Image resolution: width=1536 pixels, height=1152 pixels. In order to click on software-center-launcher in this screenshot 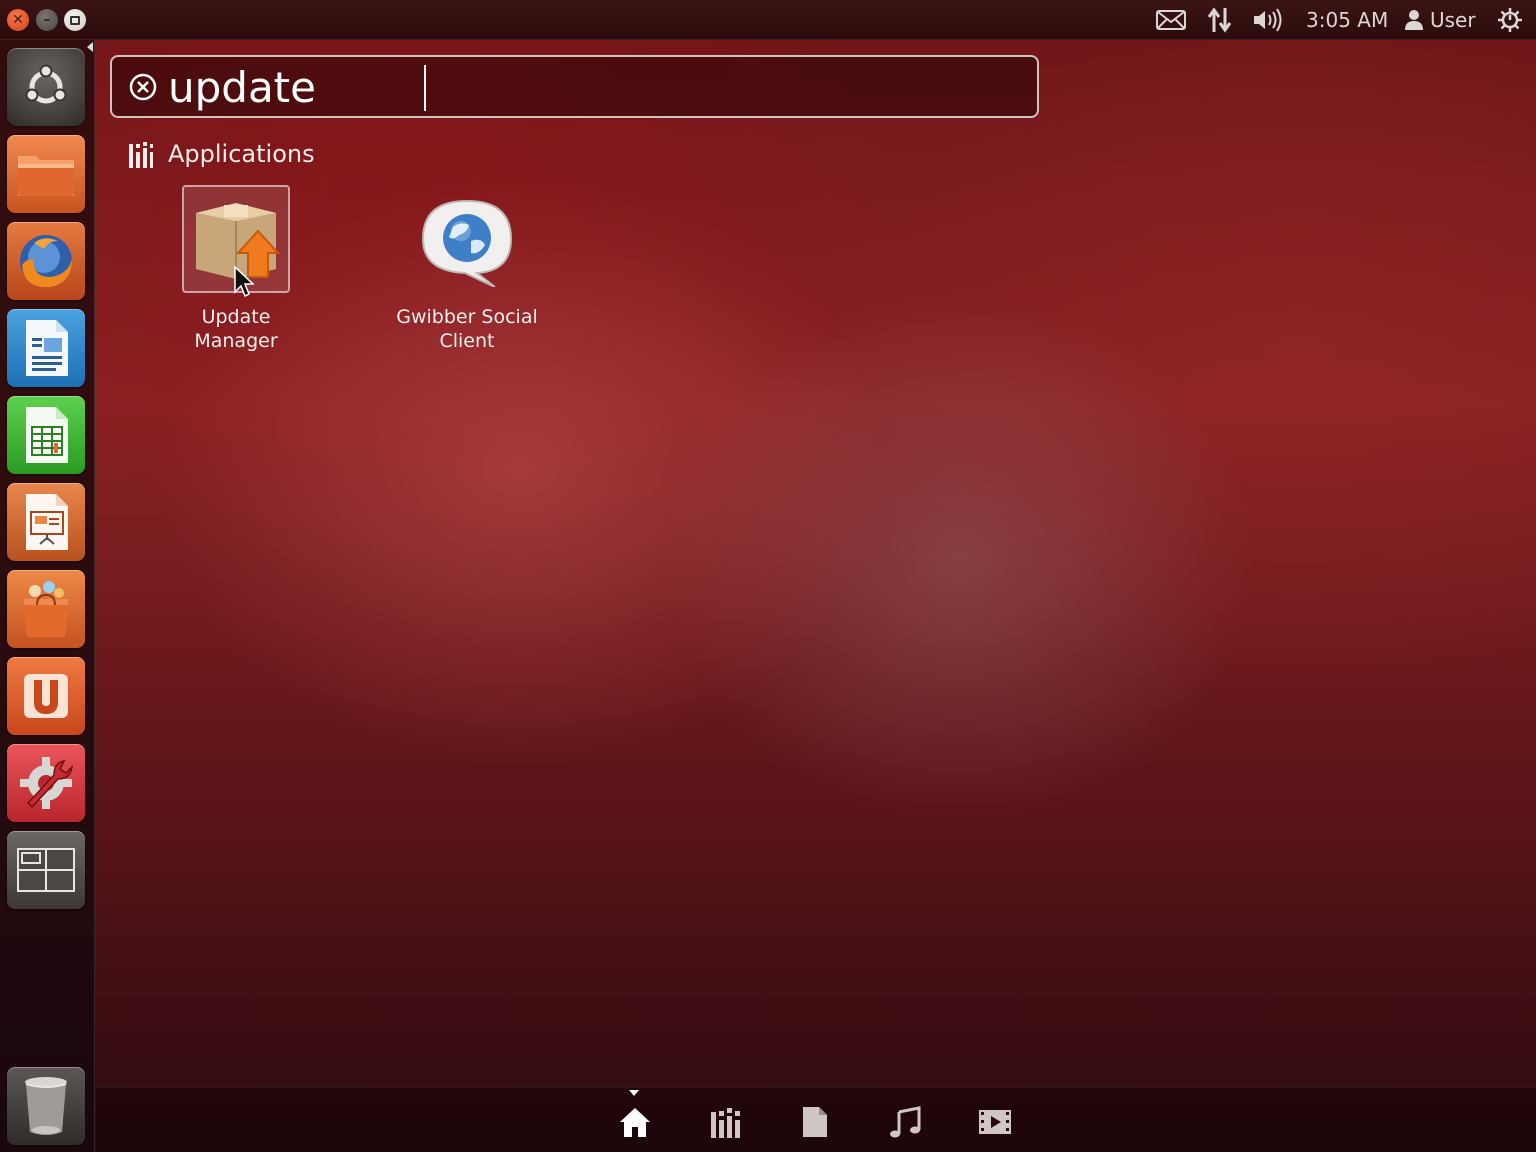, I will do `click(46, 609)`.